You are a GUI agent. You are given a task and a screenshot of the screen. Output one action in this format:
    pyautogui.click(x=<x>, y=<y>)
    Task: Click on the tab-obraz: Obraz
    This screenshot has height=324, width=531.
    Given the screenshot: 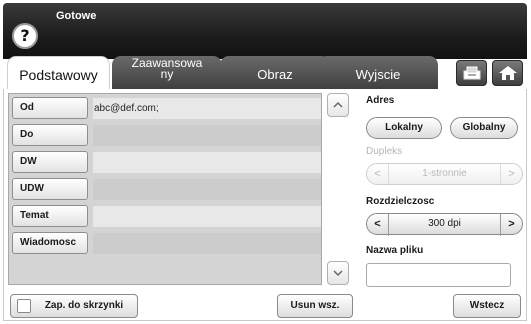 What is the action you would take?
    pyautogui.click(x=275, y=73)
    